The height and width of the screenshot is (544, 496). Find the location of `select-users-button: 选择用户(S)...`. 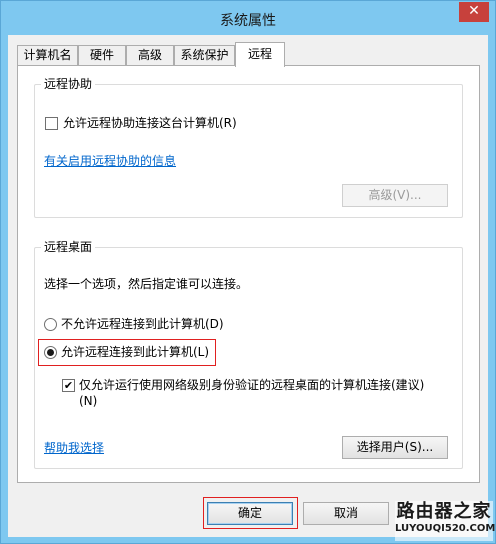

select-users-button: 选择用户(S)... is located at coordinates (395, 447).